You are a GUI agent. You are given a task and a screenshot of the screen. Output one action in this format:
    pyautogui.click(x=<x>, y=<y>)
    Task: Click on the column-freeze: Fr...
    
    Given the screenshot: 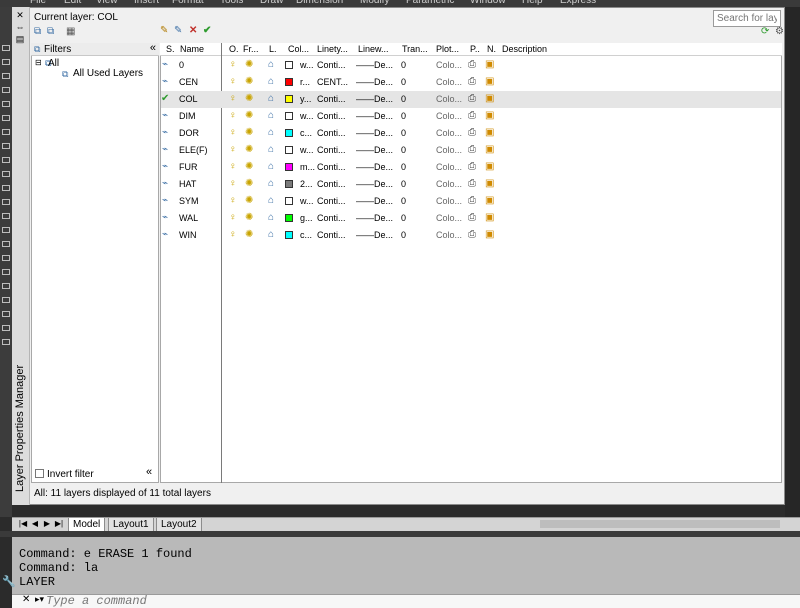 What is the action you would take?
    pyautogui.click(x=251, y=49)
    